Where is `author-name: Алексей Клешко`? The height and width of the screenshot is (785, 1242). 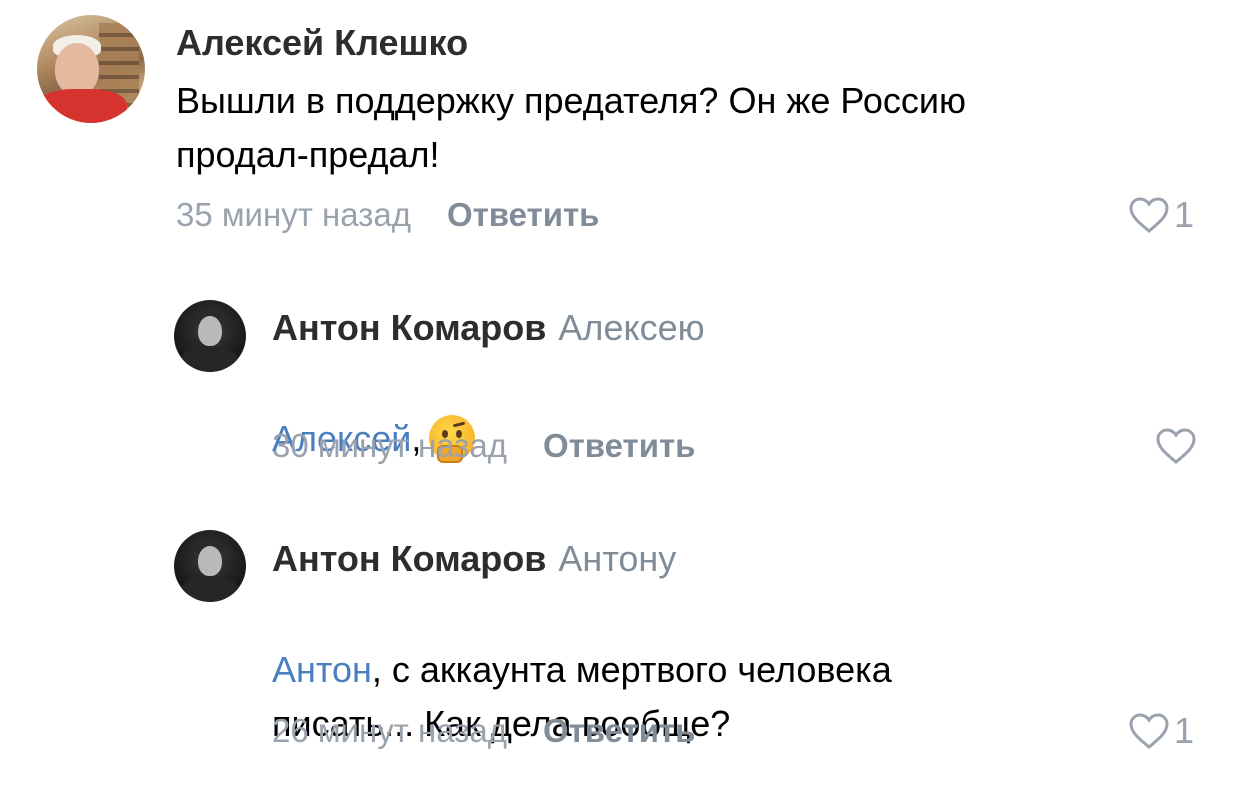 author-name: Алексей Клешко is located at coordinates (322, 42).